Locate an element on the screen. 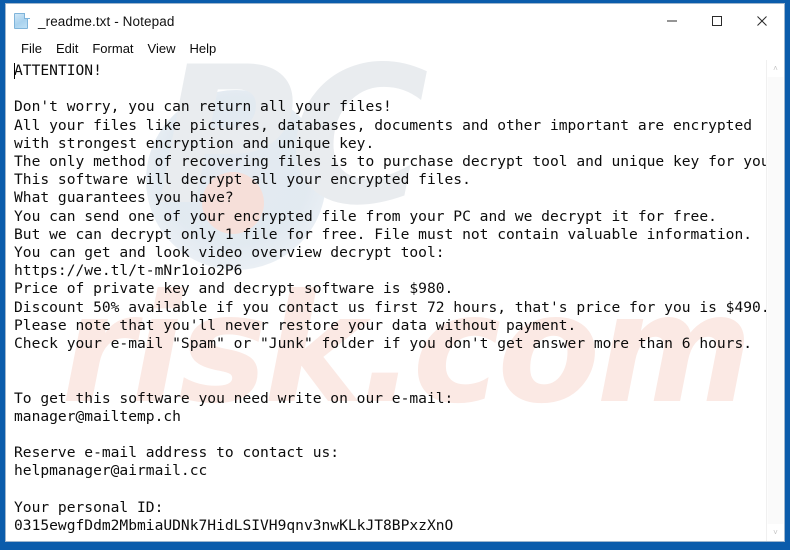 The width and height of the screenshot is (790, 550). window-title: _readme.txt - Notepad is located at coordinates (106, 21).